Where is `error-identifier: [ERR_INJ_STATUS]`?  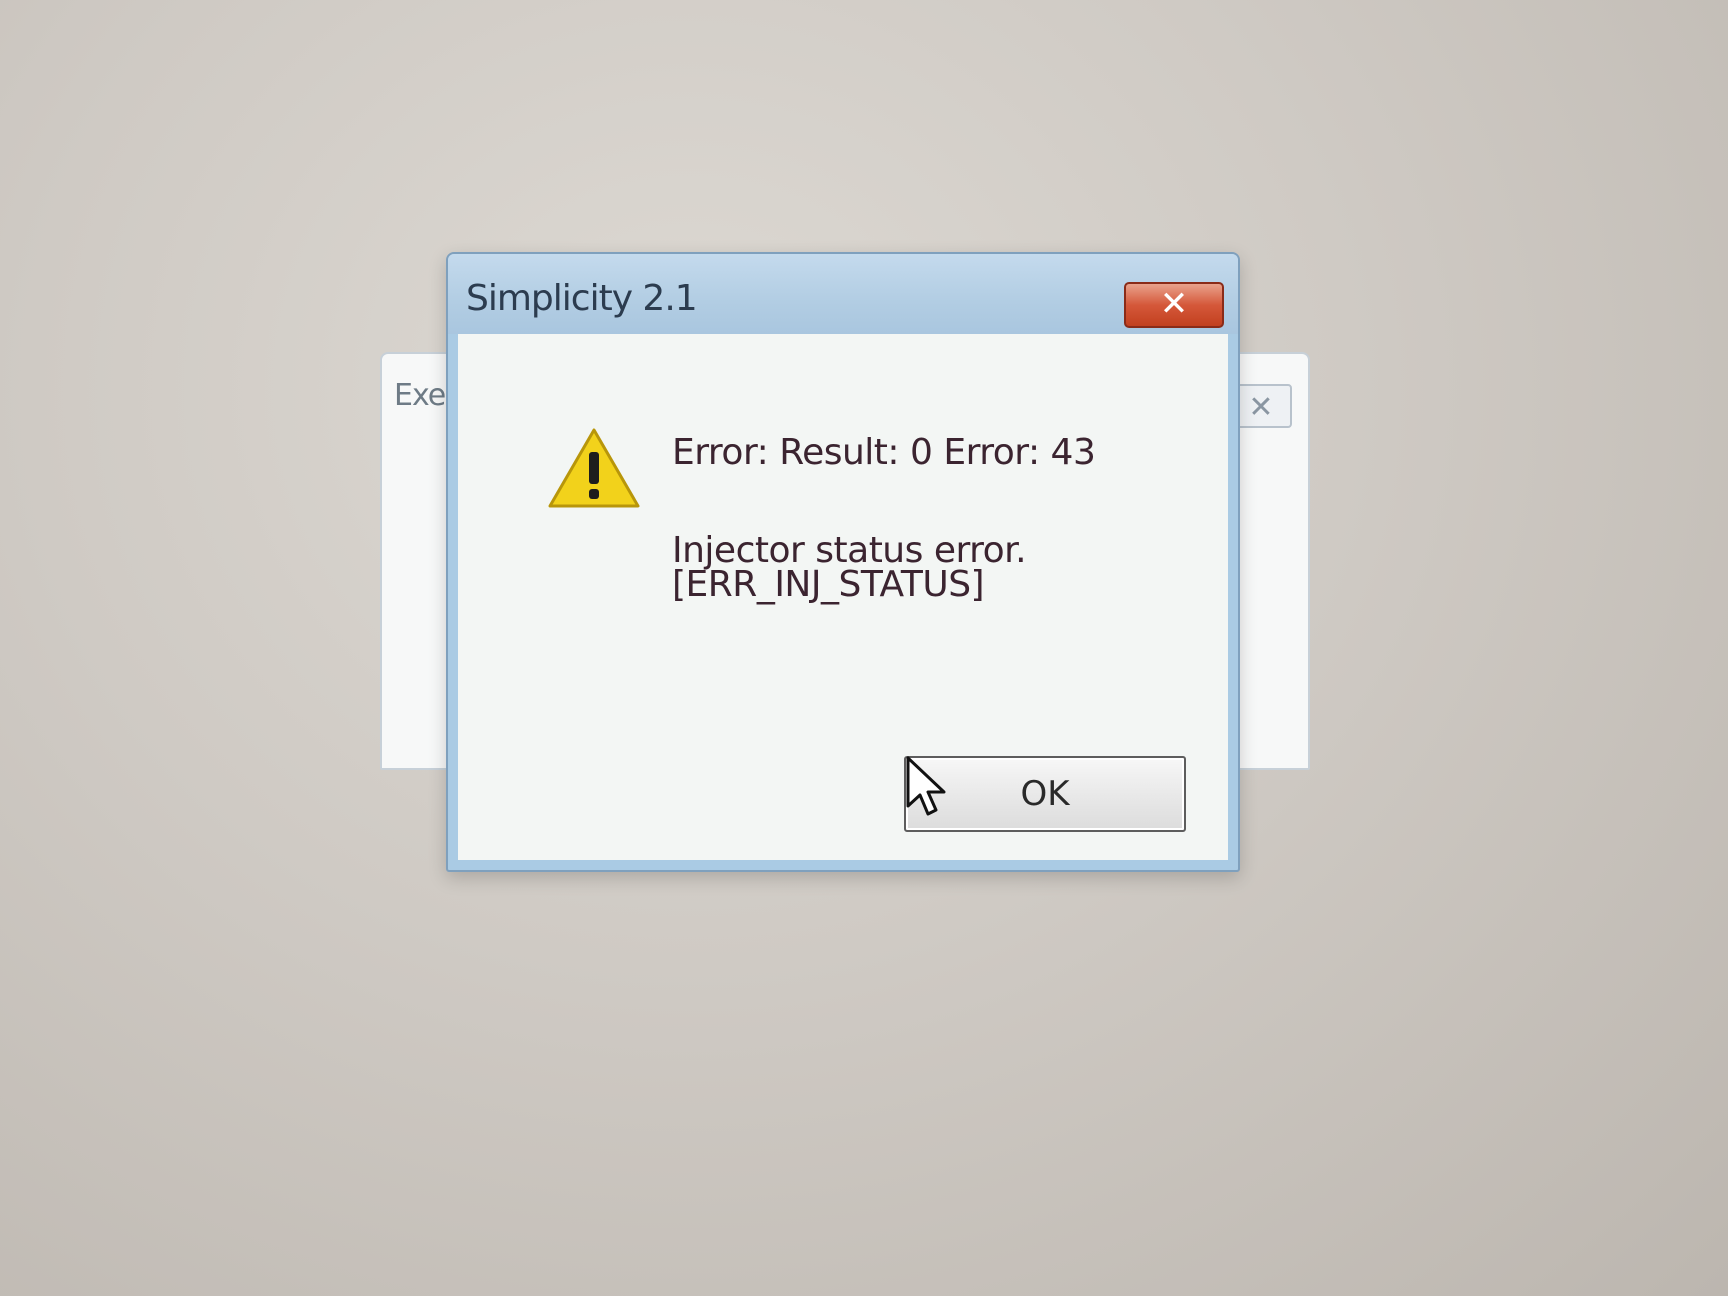
error-identifier: [ERR_INJ_STATUS] is located at coordinates (828, 584).